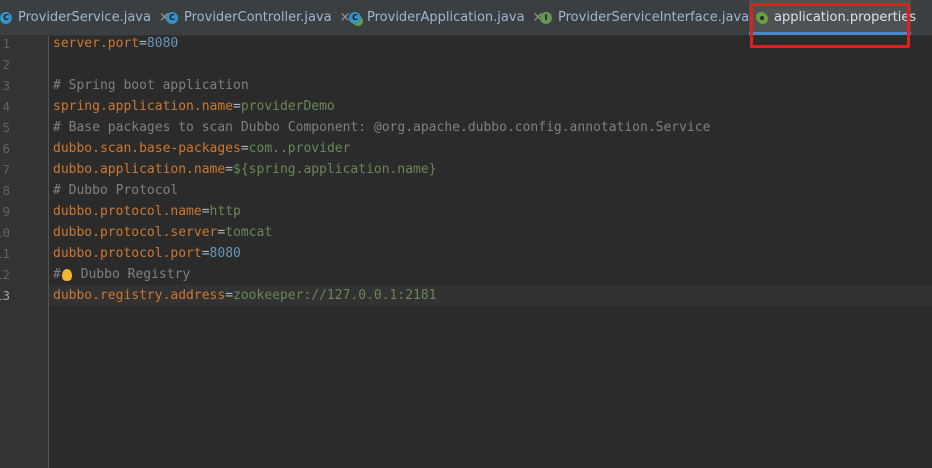 Image resolution: width=932 pixels, height=468 pixels. I want to click on line-number: 8, so click(6, 190).